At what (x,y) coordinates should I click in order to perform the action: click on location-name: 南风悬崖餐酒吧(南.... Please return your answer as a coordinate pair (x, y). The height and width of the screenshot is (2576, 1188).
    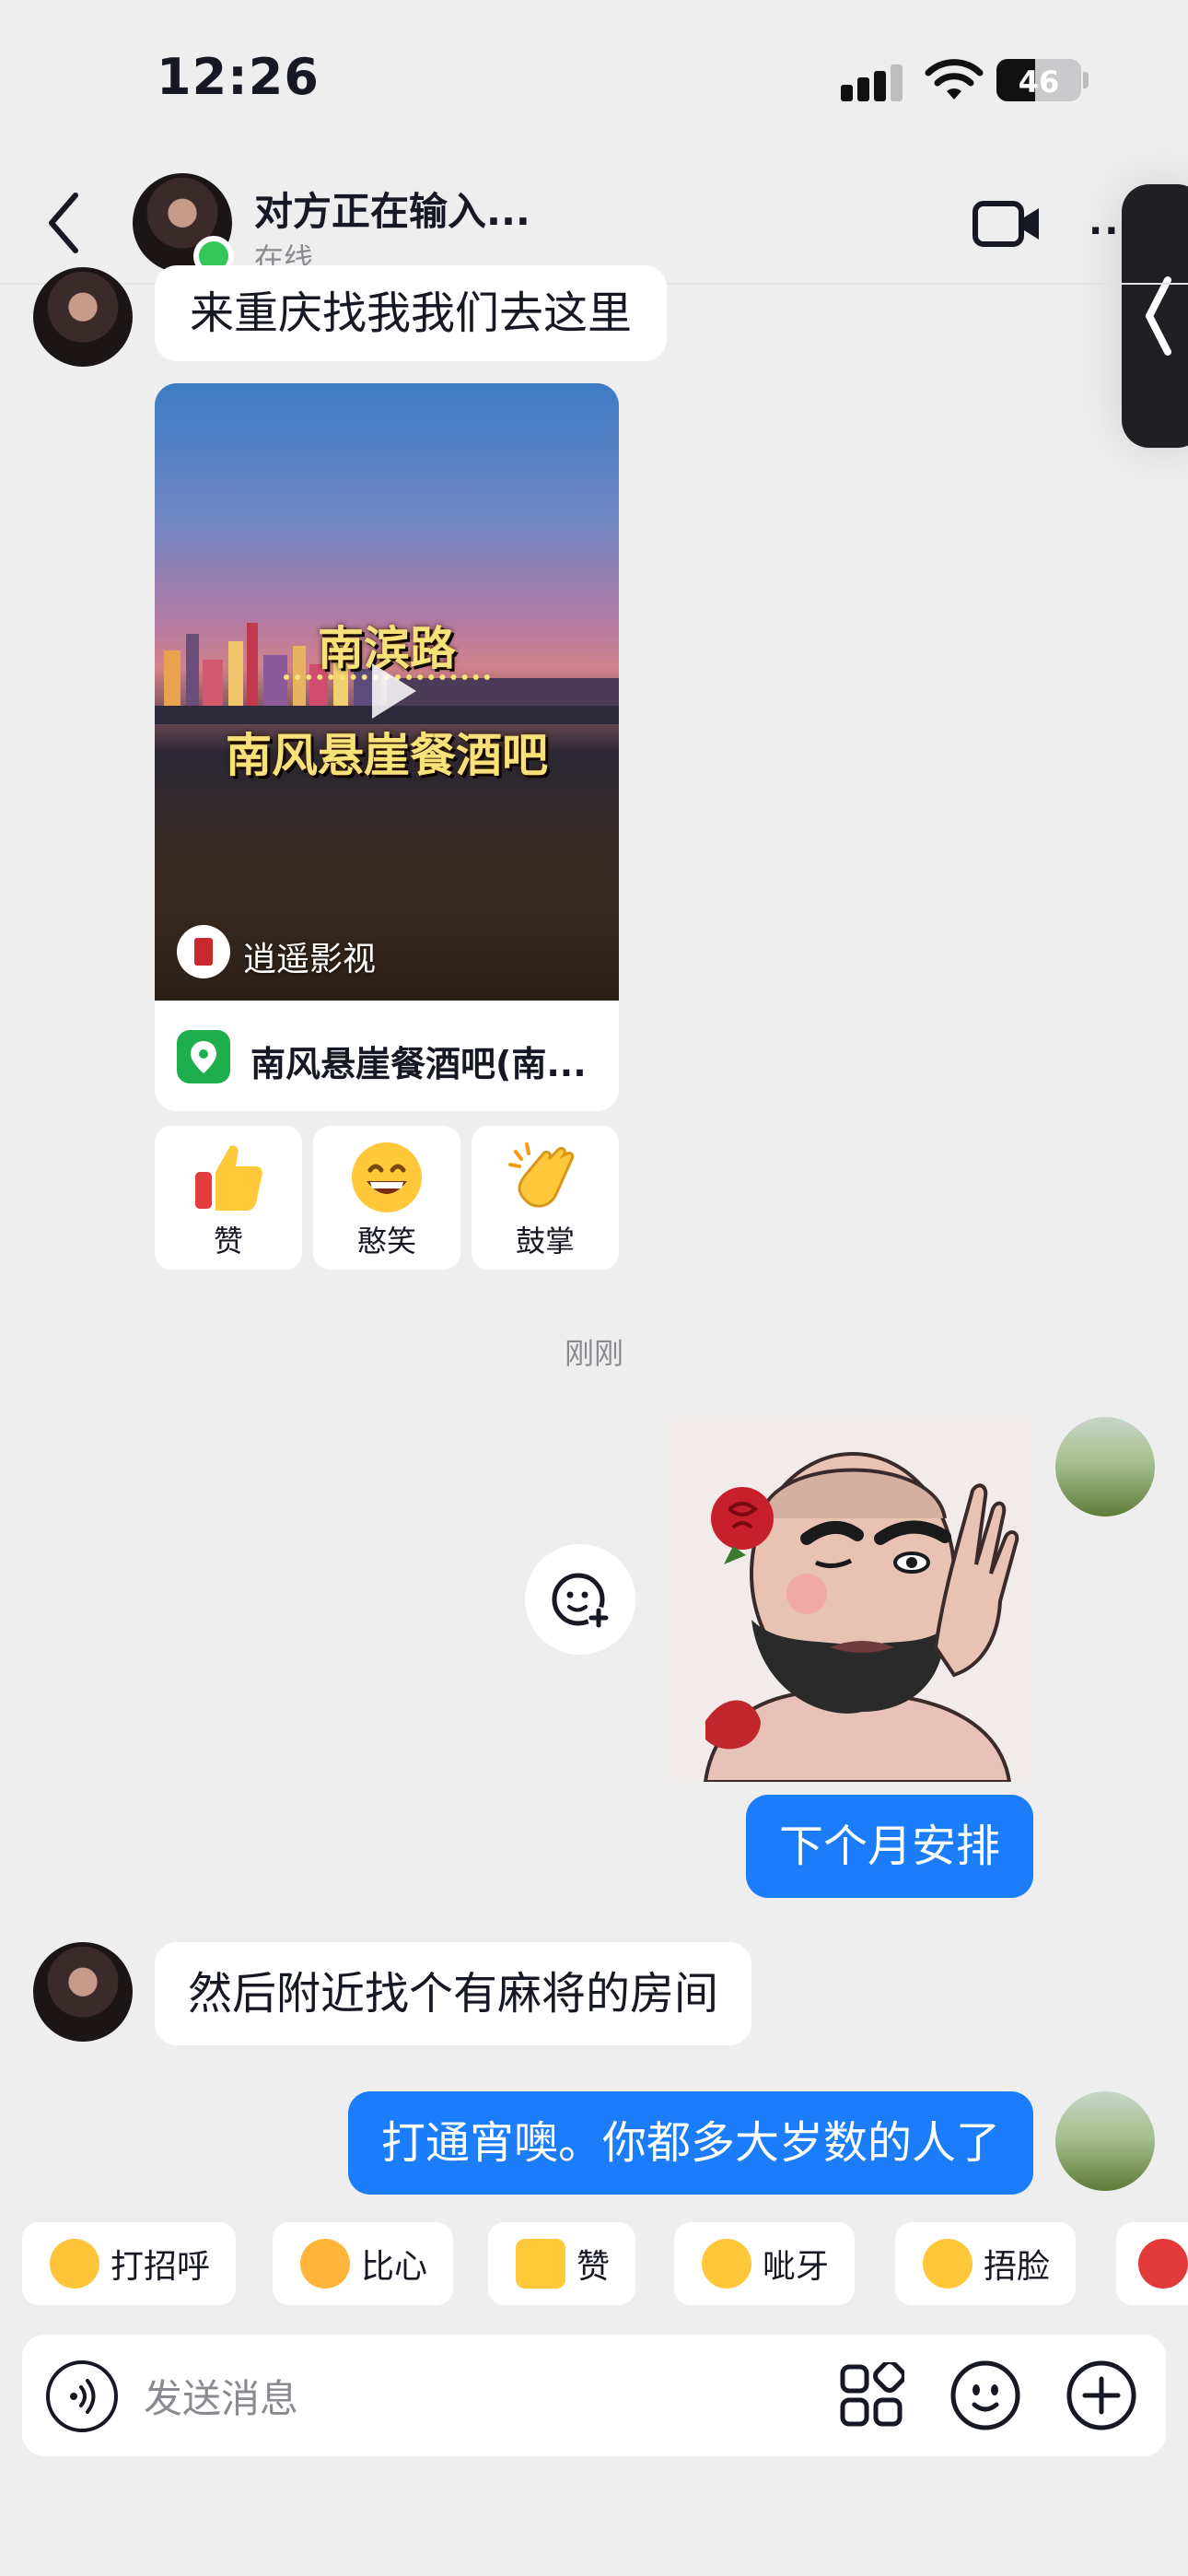
    Looking at the image, I should click on (418, 1064).